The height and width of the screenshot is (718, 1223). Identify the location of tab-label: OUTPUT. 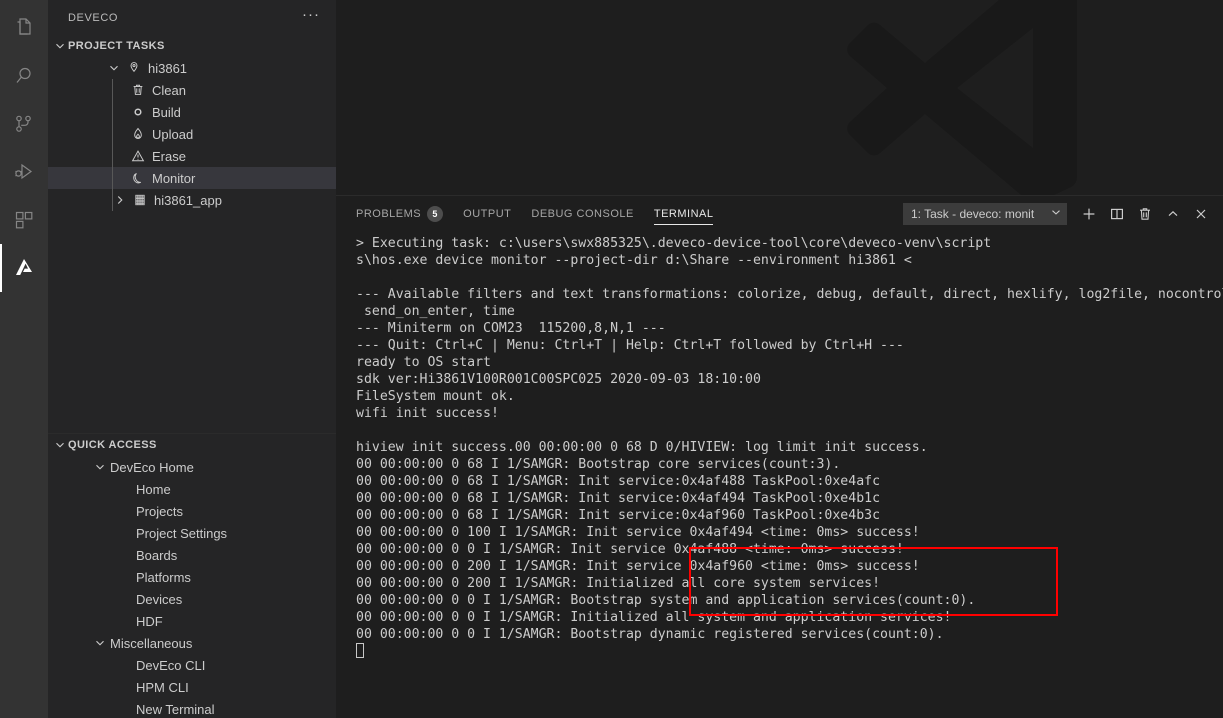
(487, 213).